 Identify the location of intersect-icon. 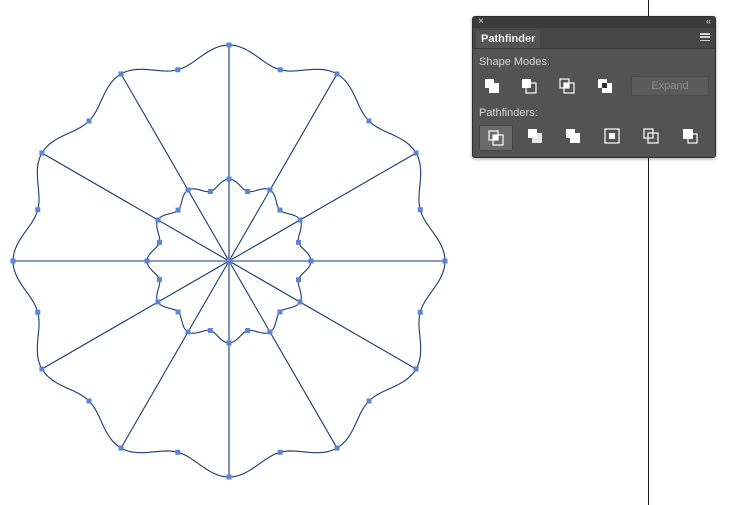
(567, 86).